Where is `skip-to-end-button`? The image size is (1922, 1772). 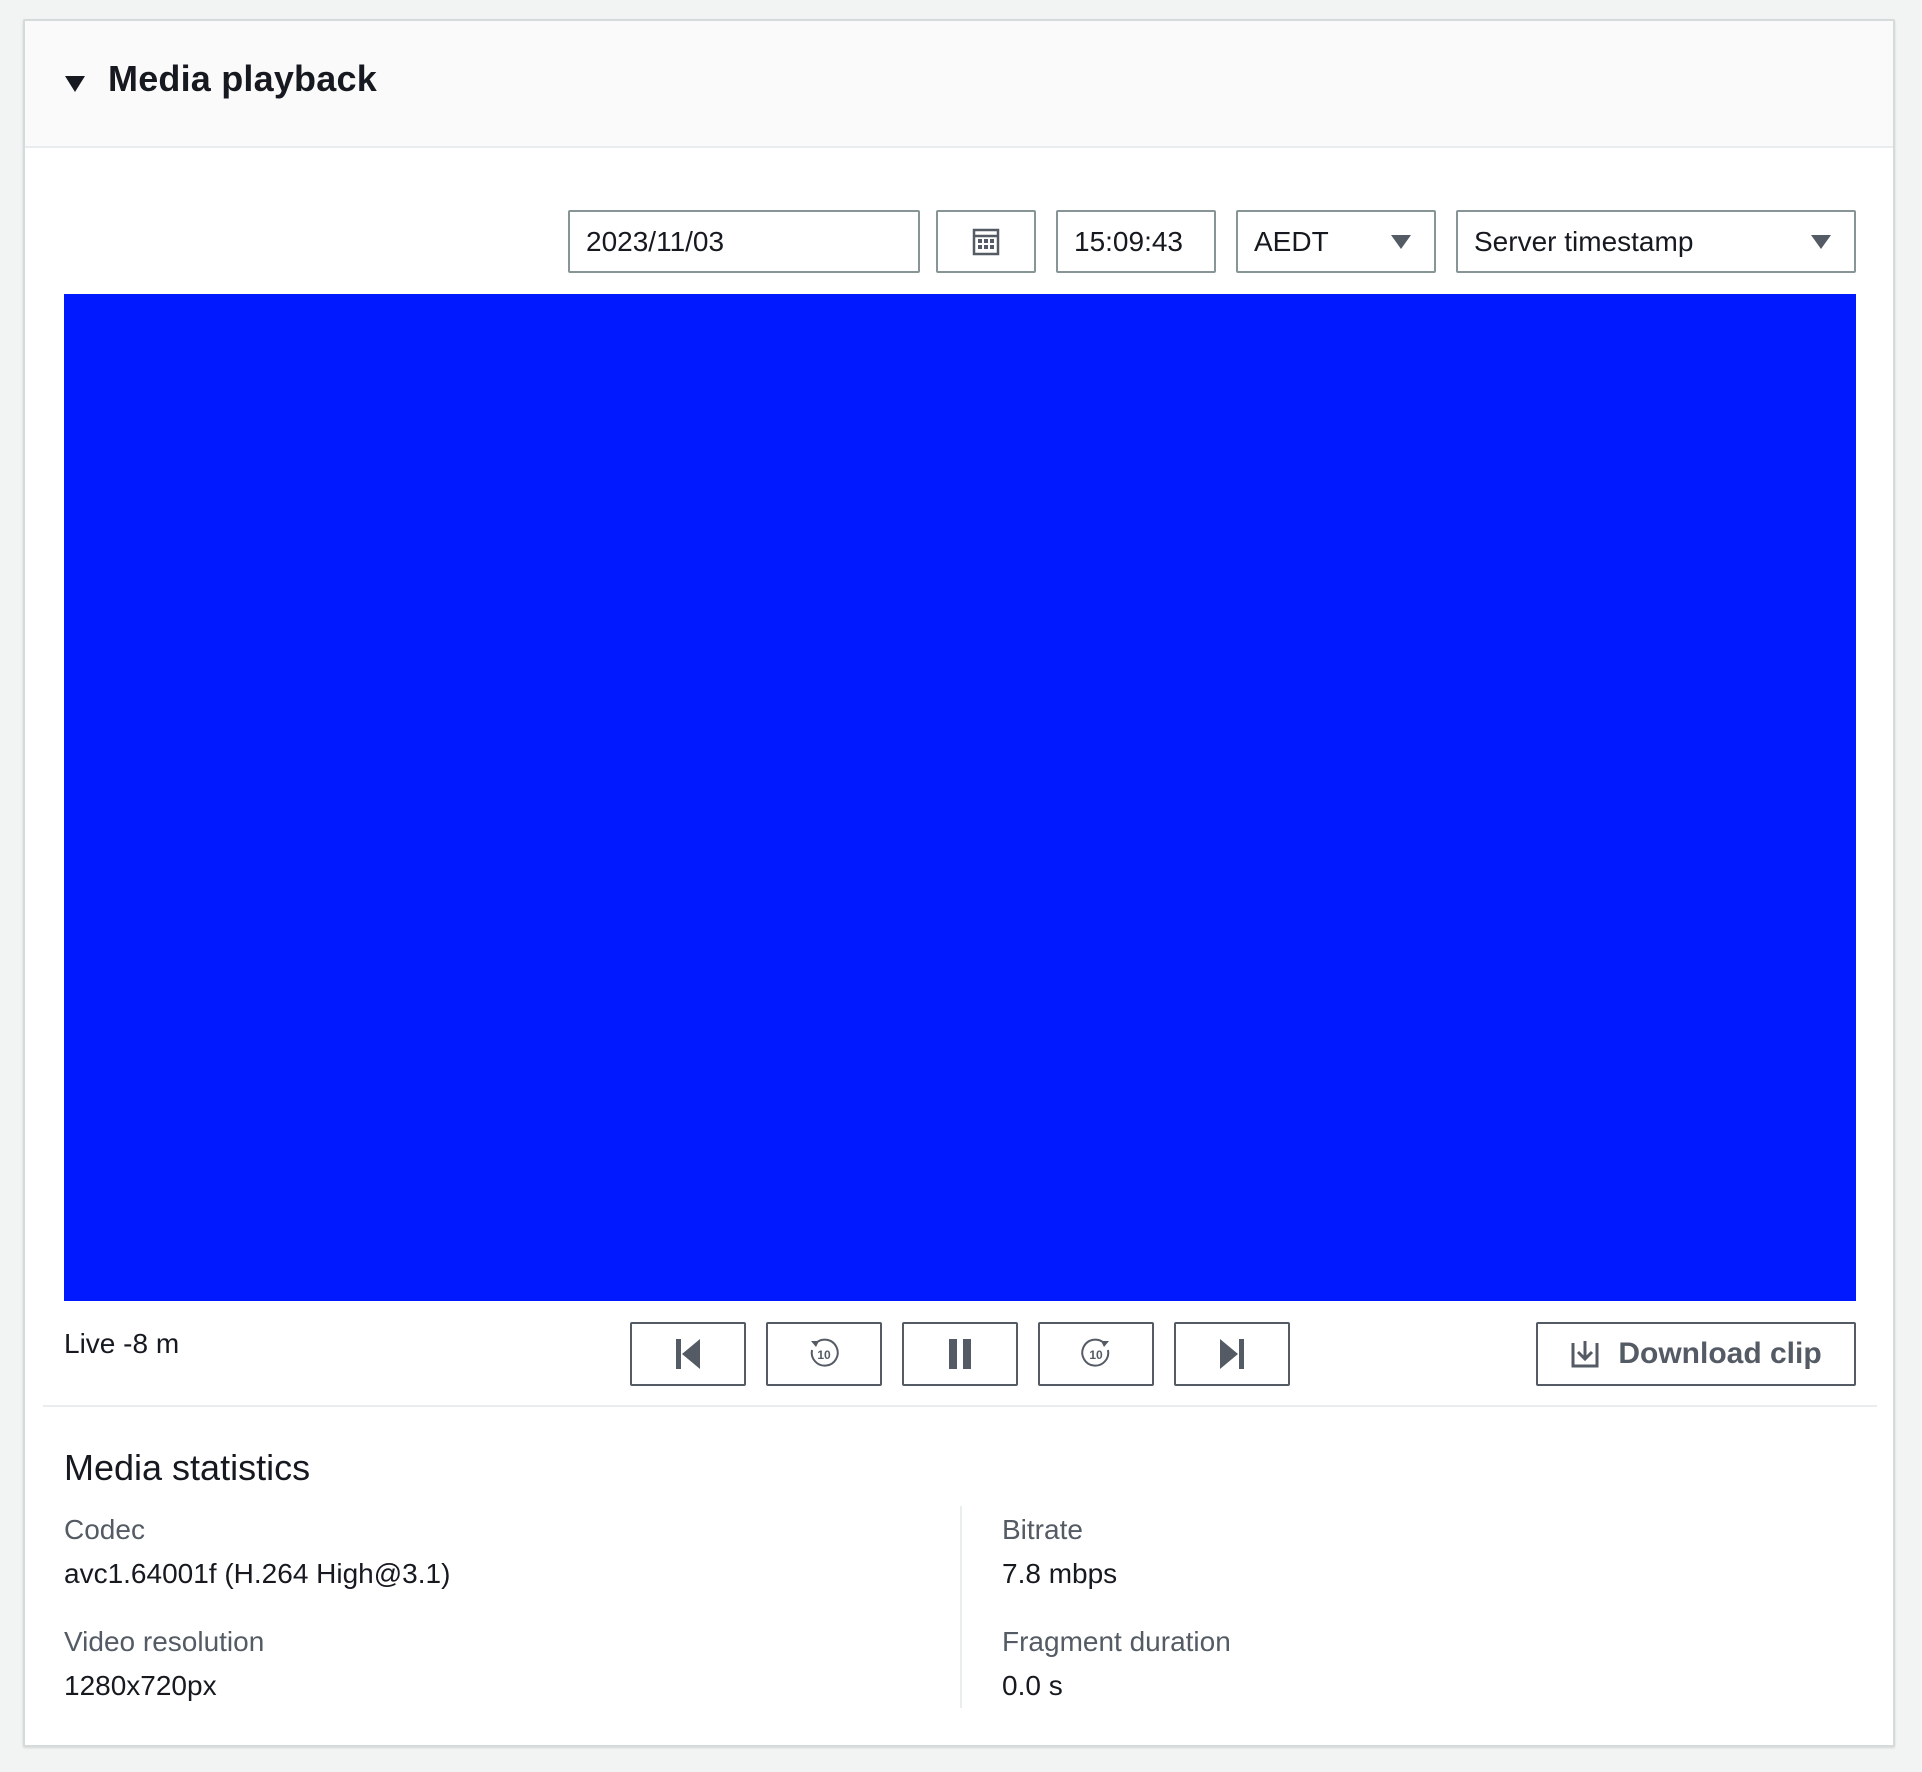 skip-to-end-button is located at coordinates (1232, 1354).